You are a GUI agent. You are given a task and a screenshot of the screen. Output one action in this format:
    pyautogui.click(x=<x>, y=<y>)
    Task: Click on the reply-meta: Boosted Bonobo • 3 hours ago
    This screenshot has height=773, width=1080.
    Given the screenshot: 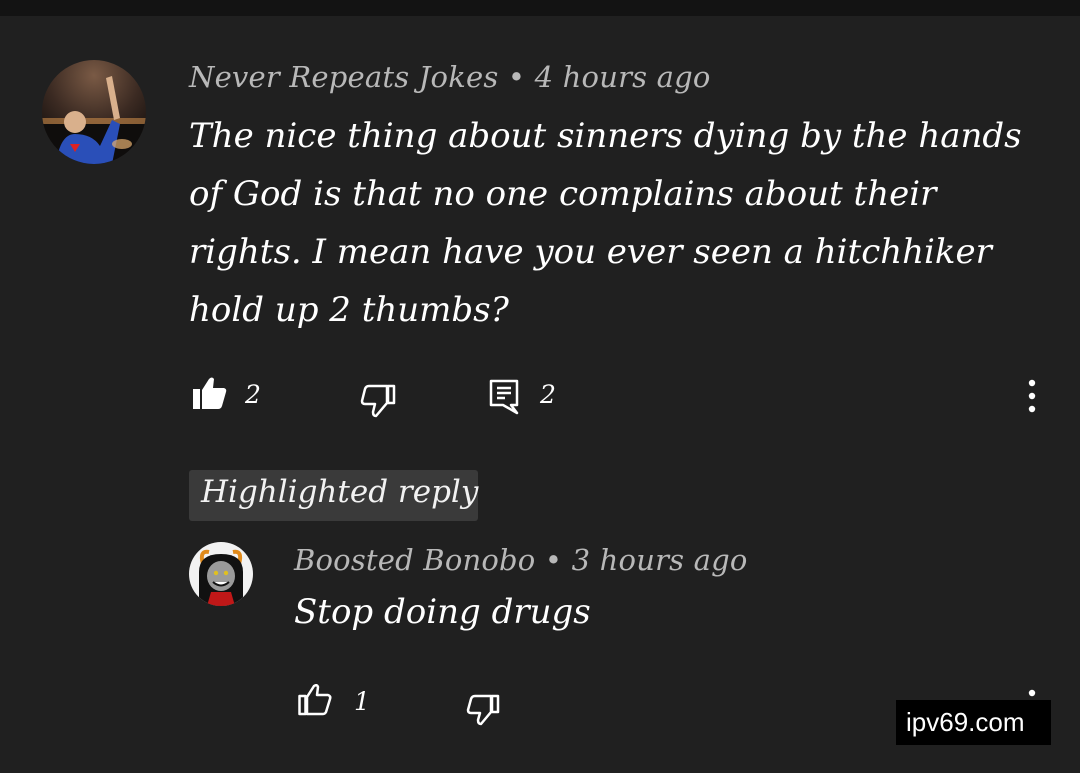 What is the action you would take?
    pyautogui.click(x=521, y=560)
    